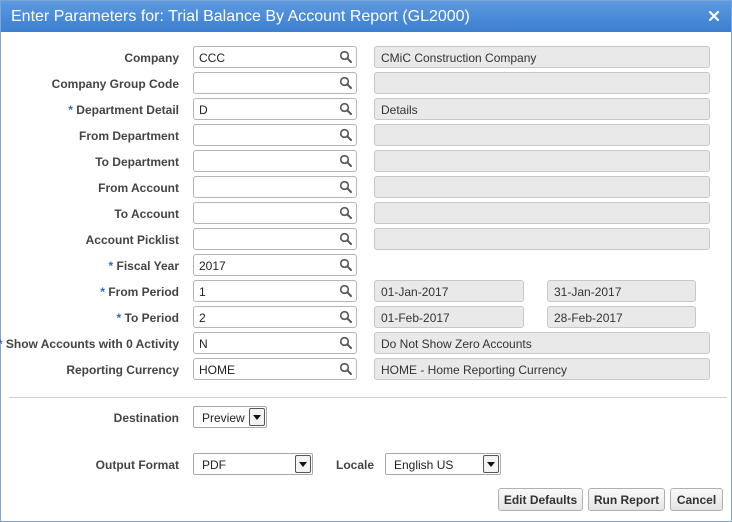 This screenshot has height=522, width=732. I want to click on department-detail-description: Details, so click(542, 109).